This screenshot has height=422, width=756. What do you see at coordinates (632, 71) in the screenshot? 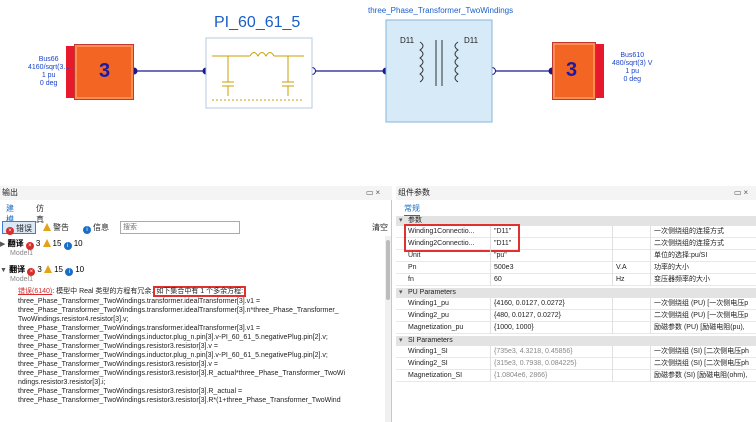
I see `bus-right-pu: 1 pu` at bounding box center [632, 71].